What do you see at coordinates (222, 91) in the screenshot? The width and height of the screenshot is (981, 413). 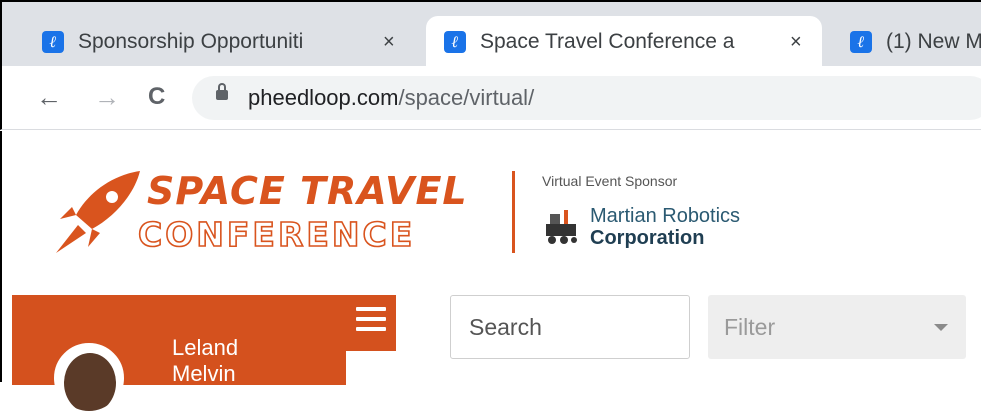 I see `lock-icon` at bounding box center [222, 91].